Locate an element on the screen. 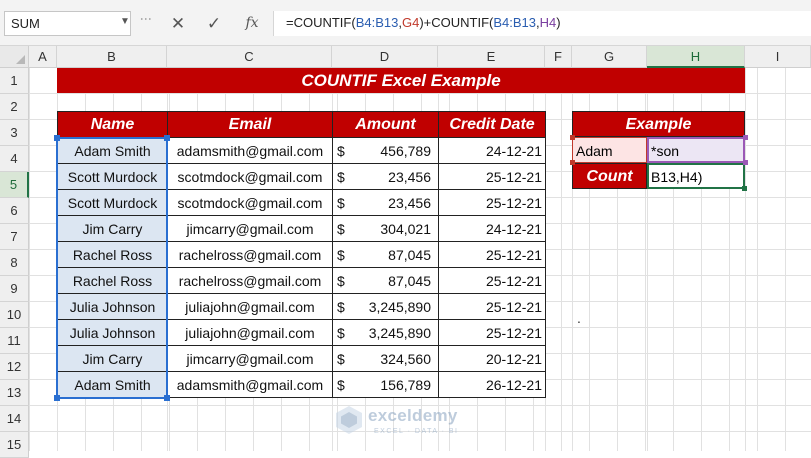 Image resolution: width=811 pixels, height=458 pixels. amount-value: 156,789 is located at coordinates (405, 384).